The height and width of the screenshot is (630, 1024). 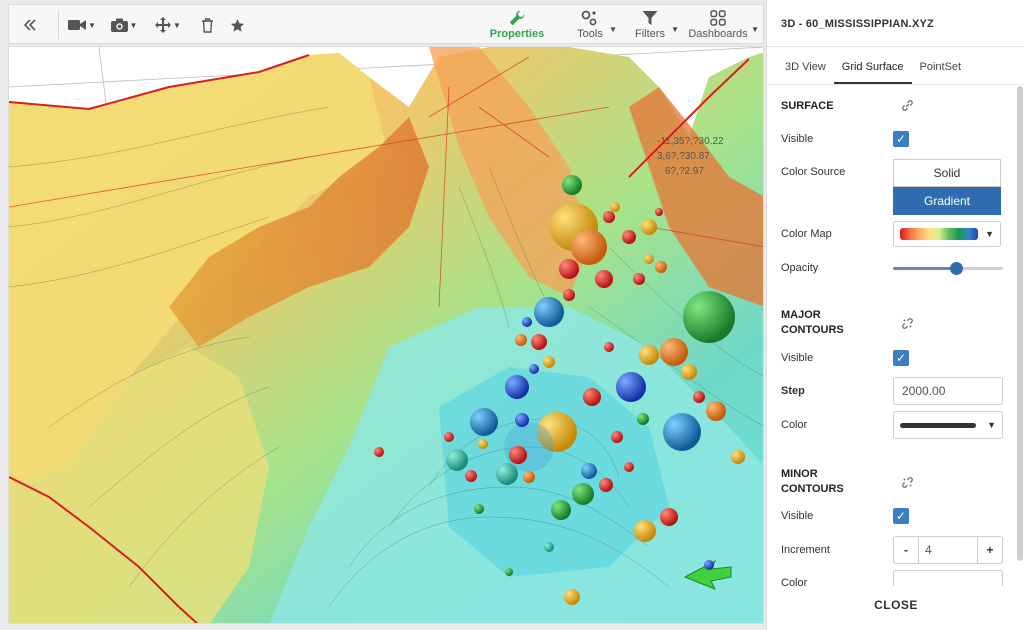 What do you see at coordinates (812, 481) in the screenshot?
I see `minor-contours-heading: MINOR CONTOURS` at bounding box center [812, 481].